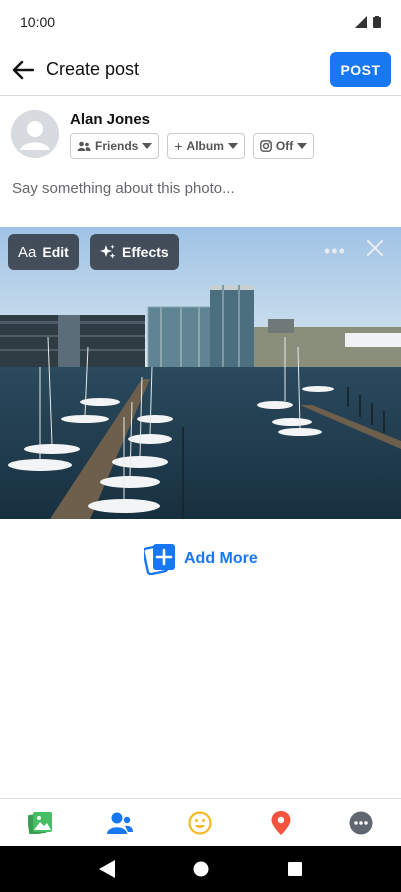 The width and height of the screenshot is (401, 892). I want to click on effects-button: Effects, so click(134, 252).